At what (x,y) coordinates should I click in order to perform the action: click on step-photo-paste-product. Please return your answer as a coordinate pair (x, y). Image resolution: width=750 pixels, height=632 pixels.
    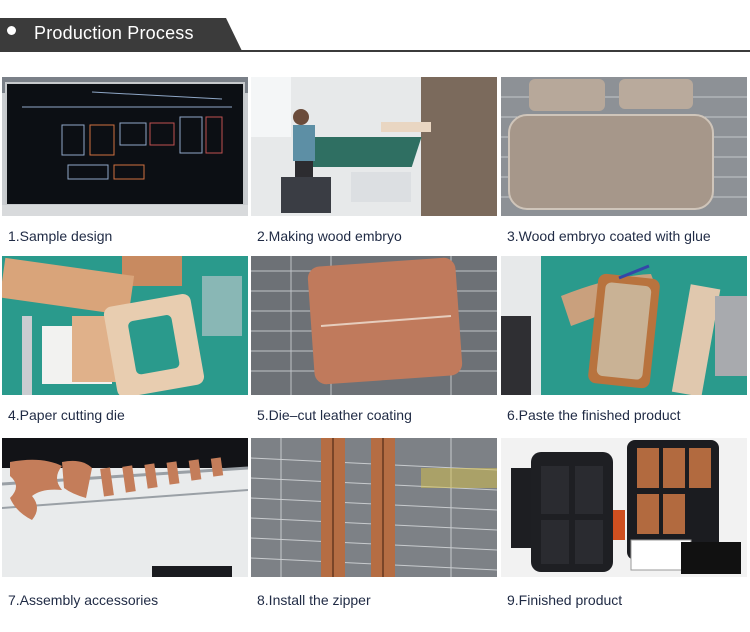
    Looking at the image, I should click on (624, 325).